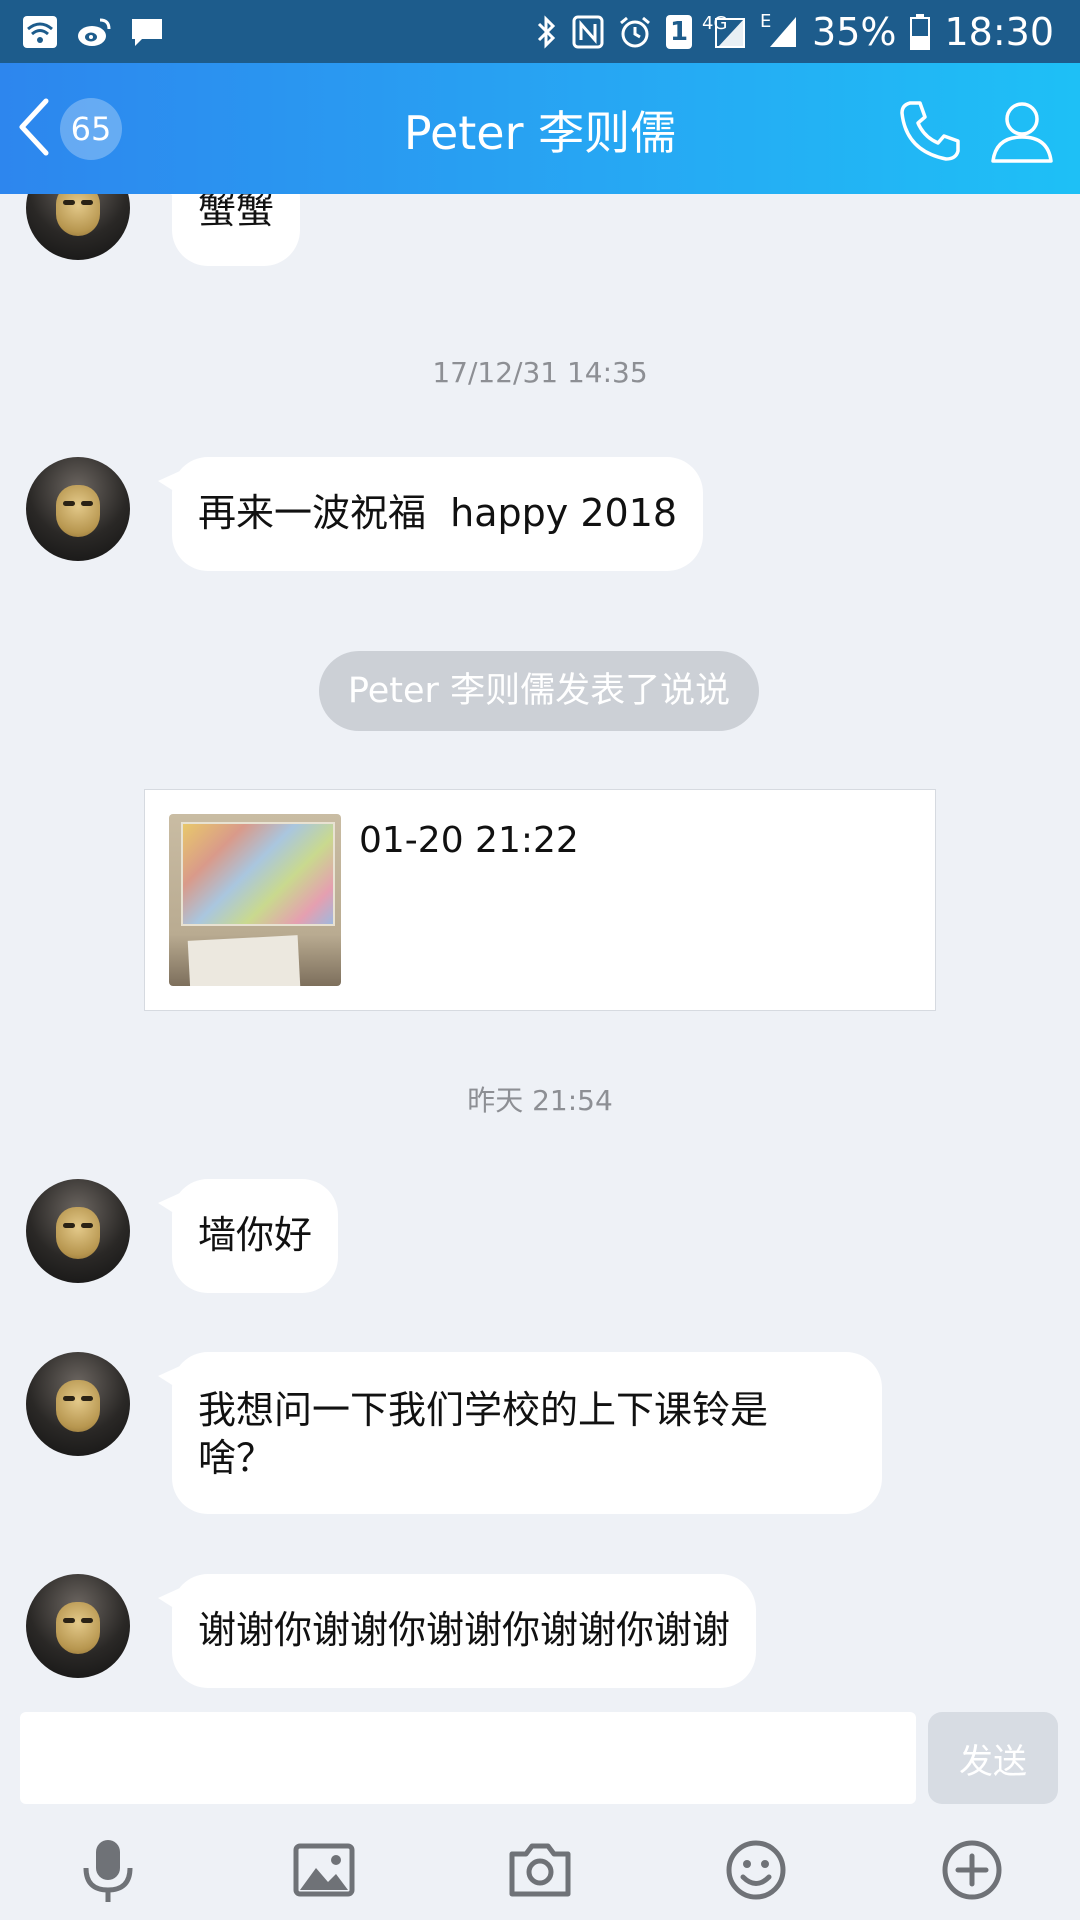 This screenshot has width=1080, height=1920. I want to click on moment-thumbnail, so click(255, 900).